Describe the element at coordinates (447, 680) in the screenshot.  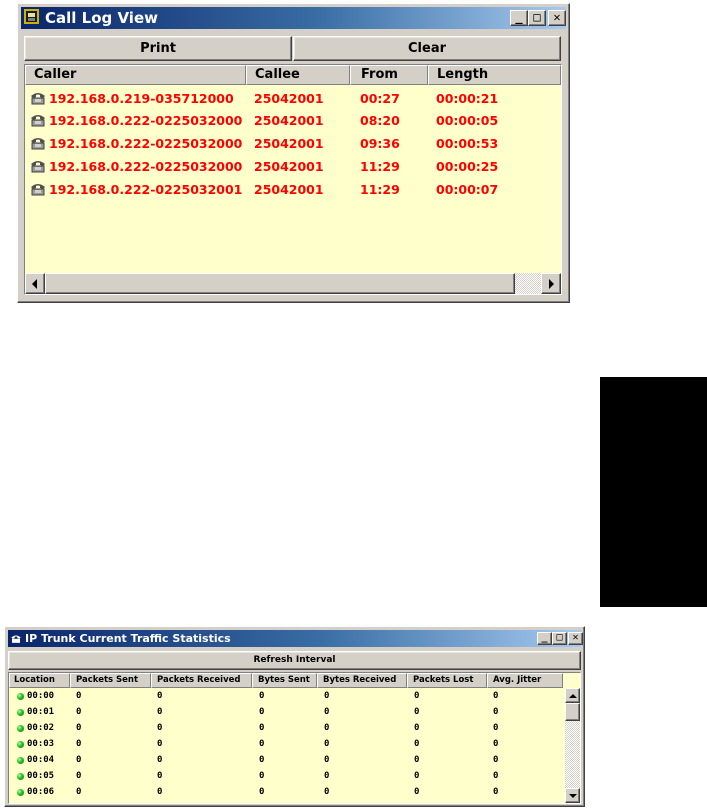
I see `column-header-packets-lost: Packets Lost` at that location.